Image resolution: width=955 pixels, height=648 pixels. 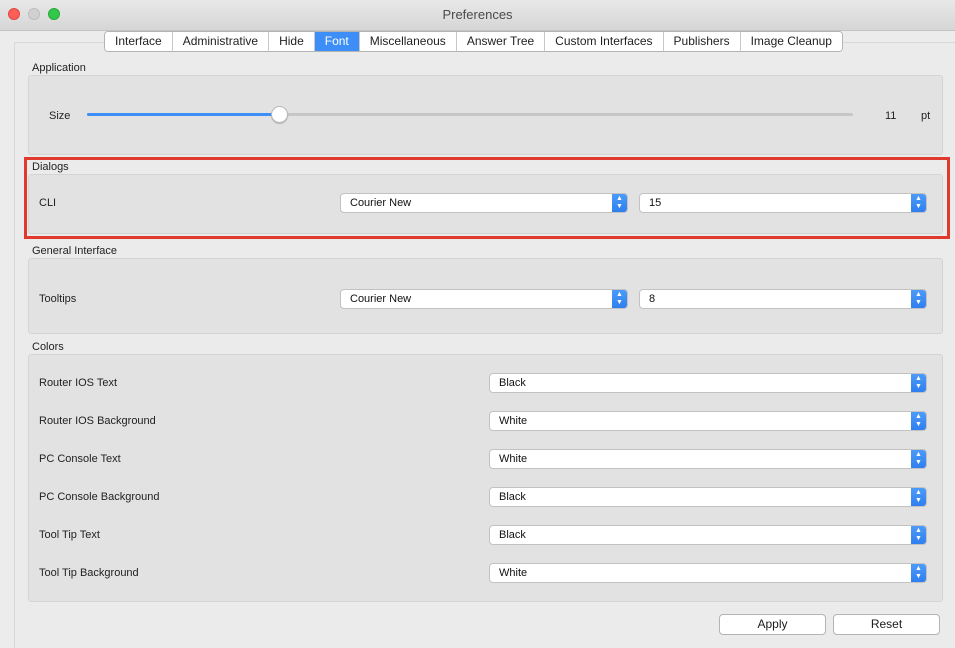 I want to click on tab-administrative: Administrative, so click(x=221, y=41).